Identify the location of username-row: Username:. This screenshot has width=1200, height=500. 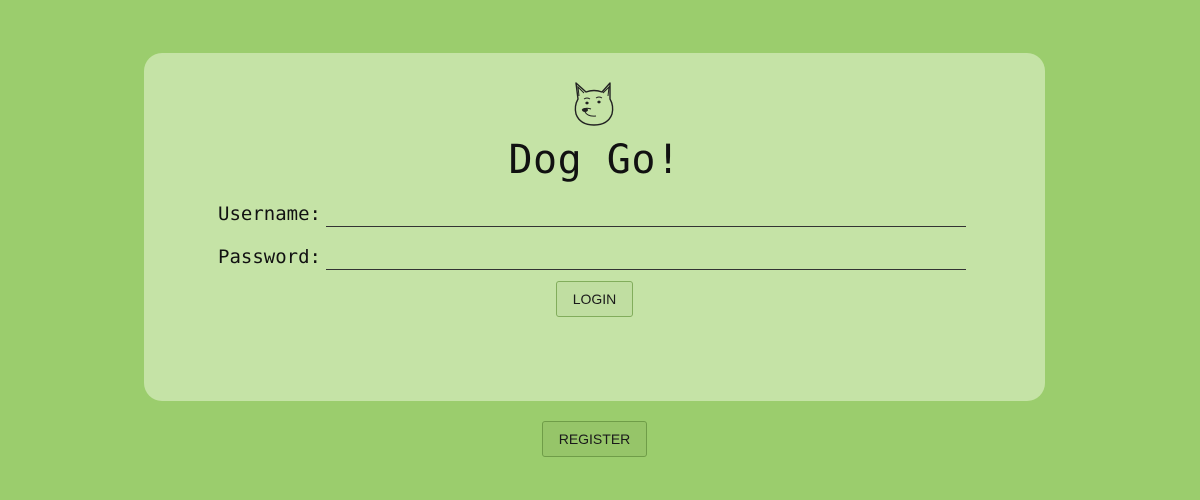
(592, 214).